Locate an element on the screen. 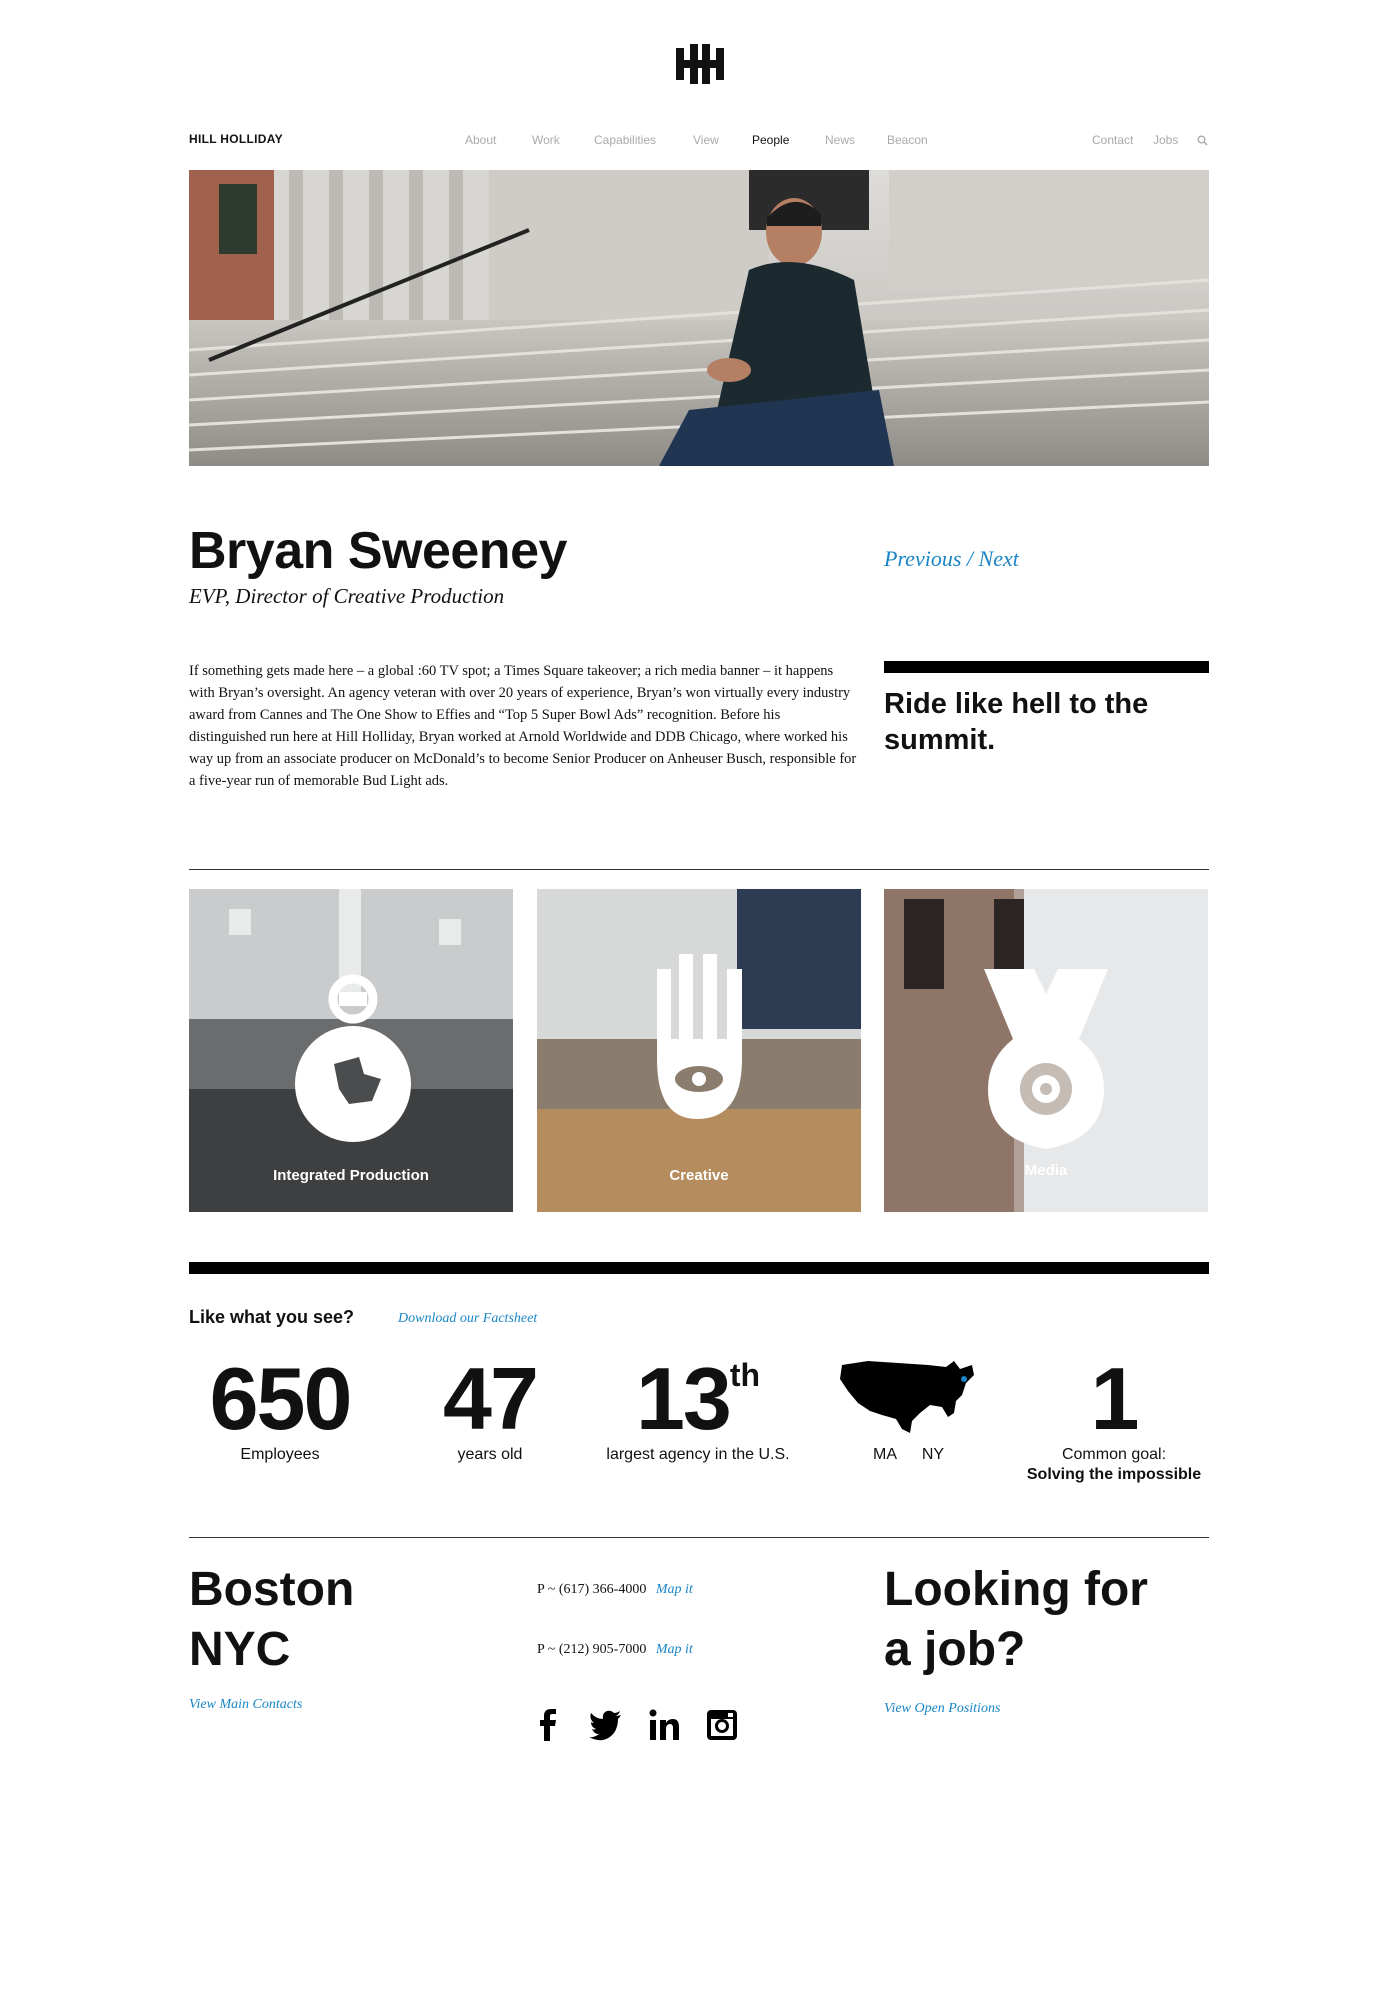 The width and height of the screenshot is (1400, 2000). stat-employees-value: 650 is located at coordinates (281, 1398).